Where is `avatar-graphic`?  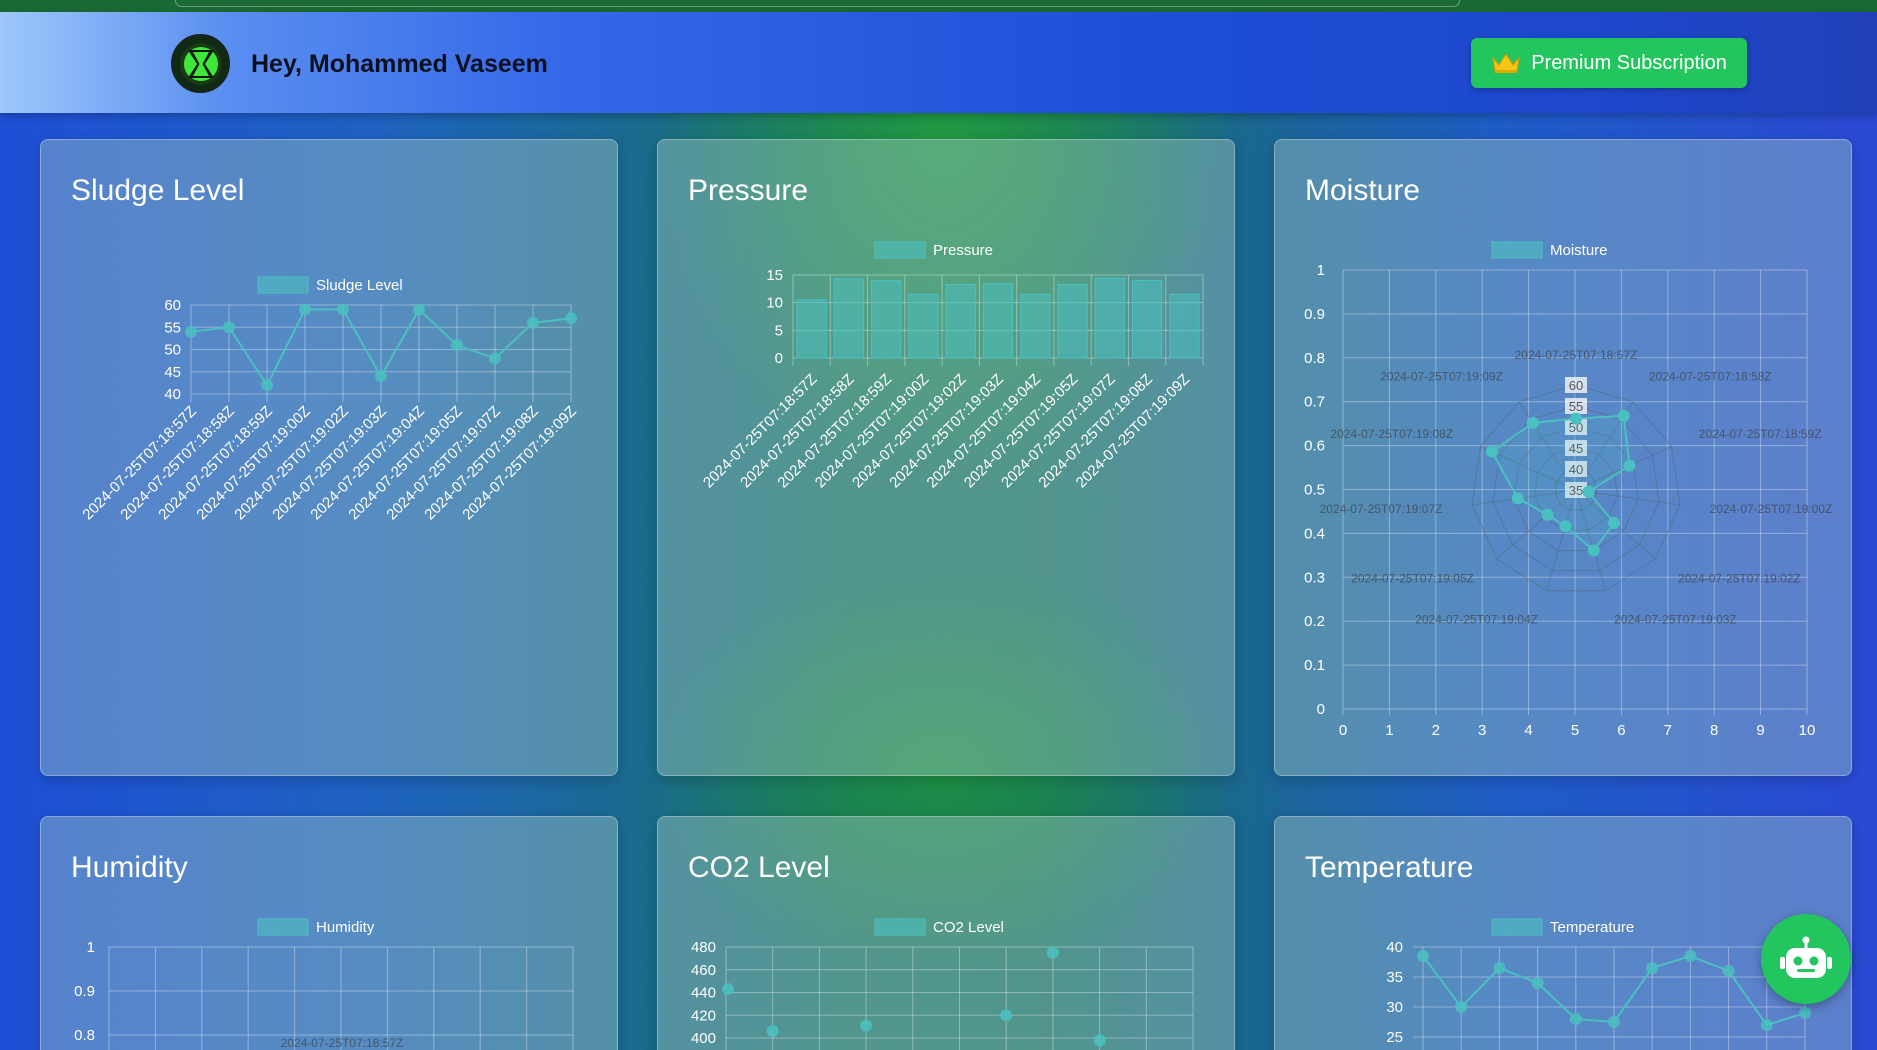 avatar-graphic is located at coordinates (200, 63).